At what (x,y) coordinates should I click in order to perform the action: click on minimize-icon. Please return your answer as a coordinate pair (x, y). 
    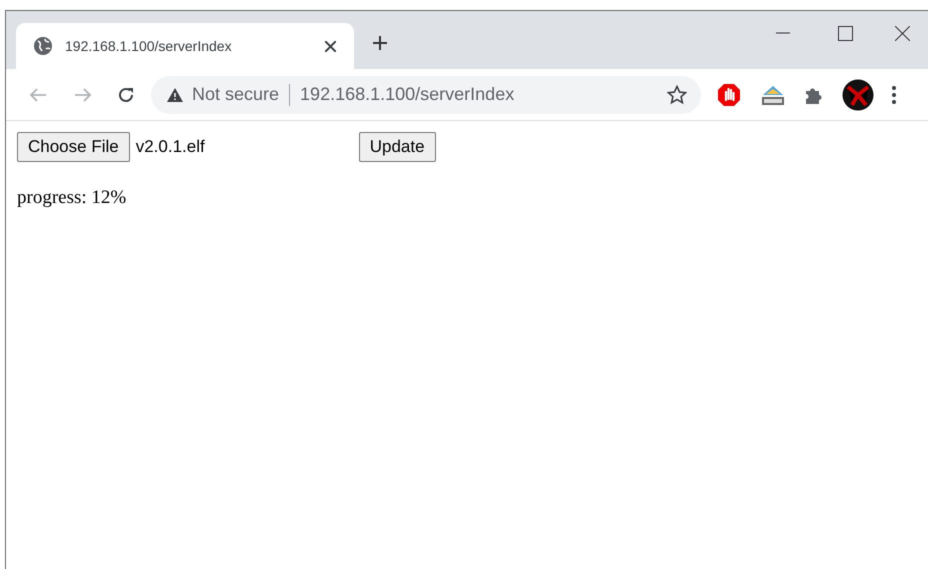
    Looking at the image, I should click on (783, 33).